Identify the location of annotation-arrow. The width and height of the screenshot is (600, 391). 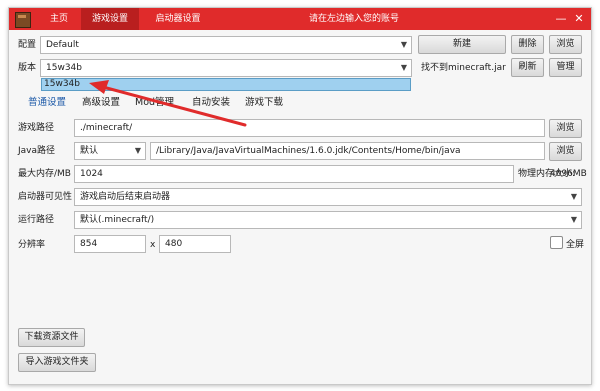
(168, 103).